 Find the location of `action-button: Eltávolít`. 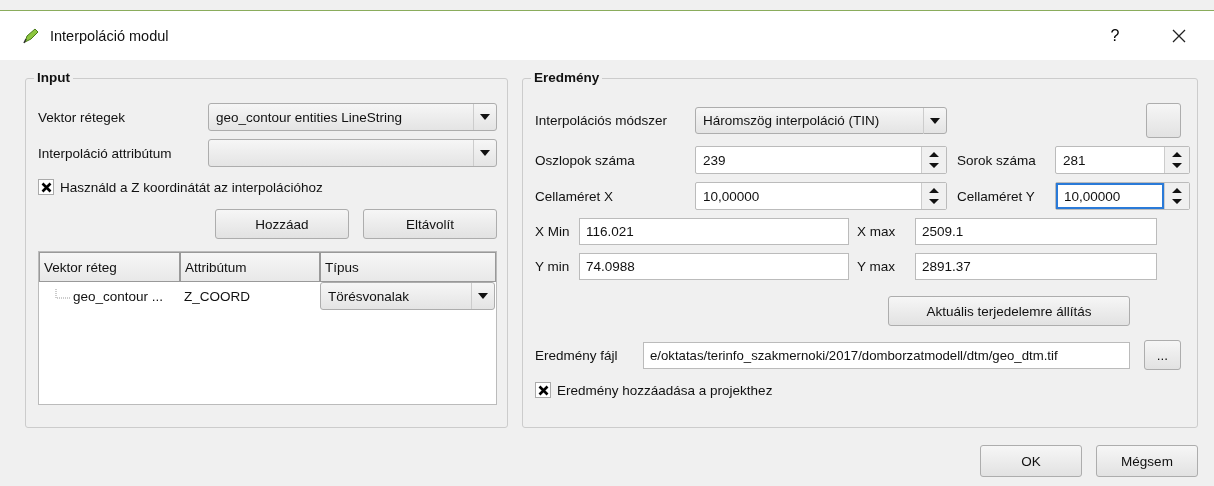

action-button: Eltávolít is located at coordinates (430, 224).